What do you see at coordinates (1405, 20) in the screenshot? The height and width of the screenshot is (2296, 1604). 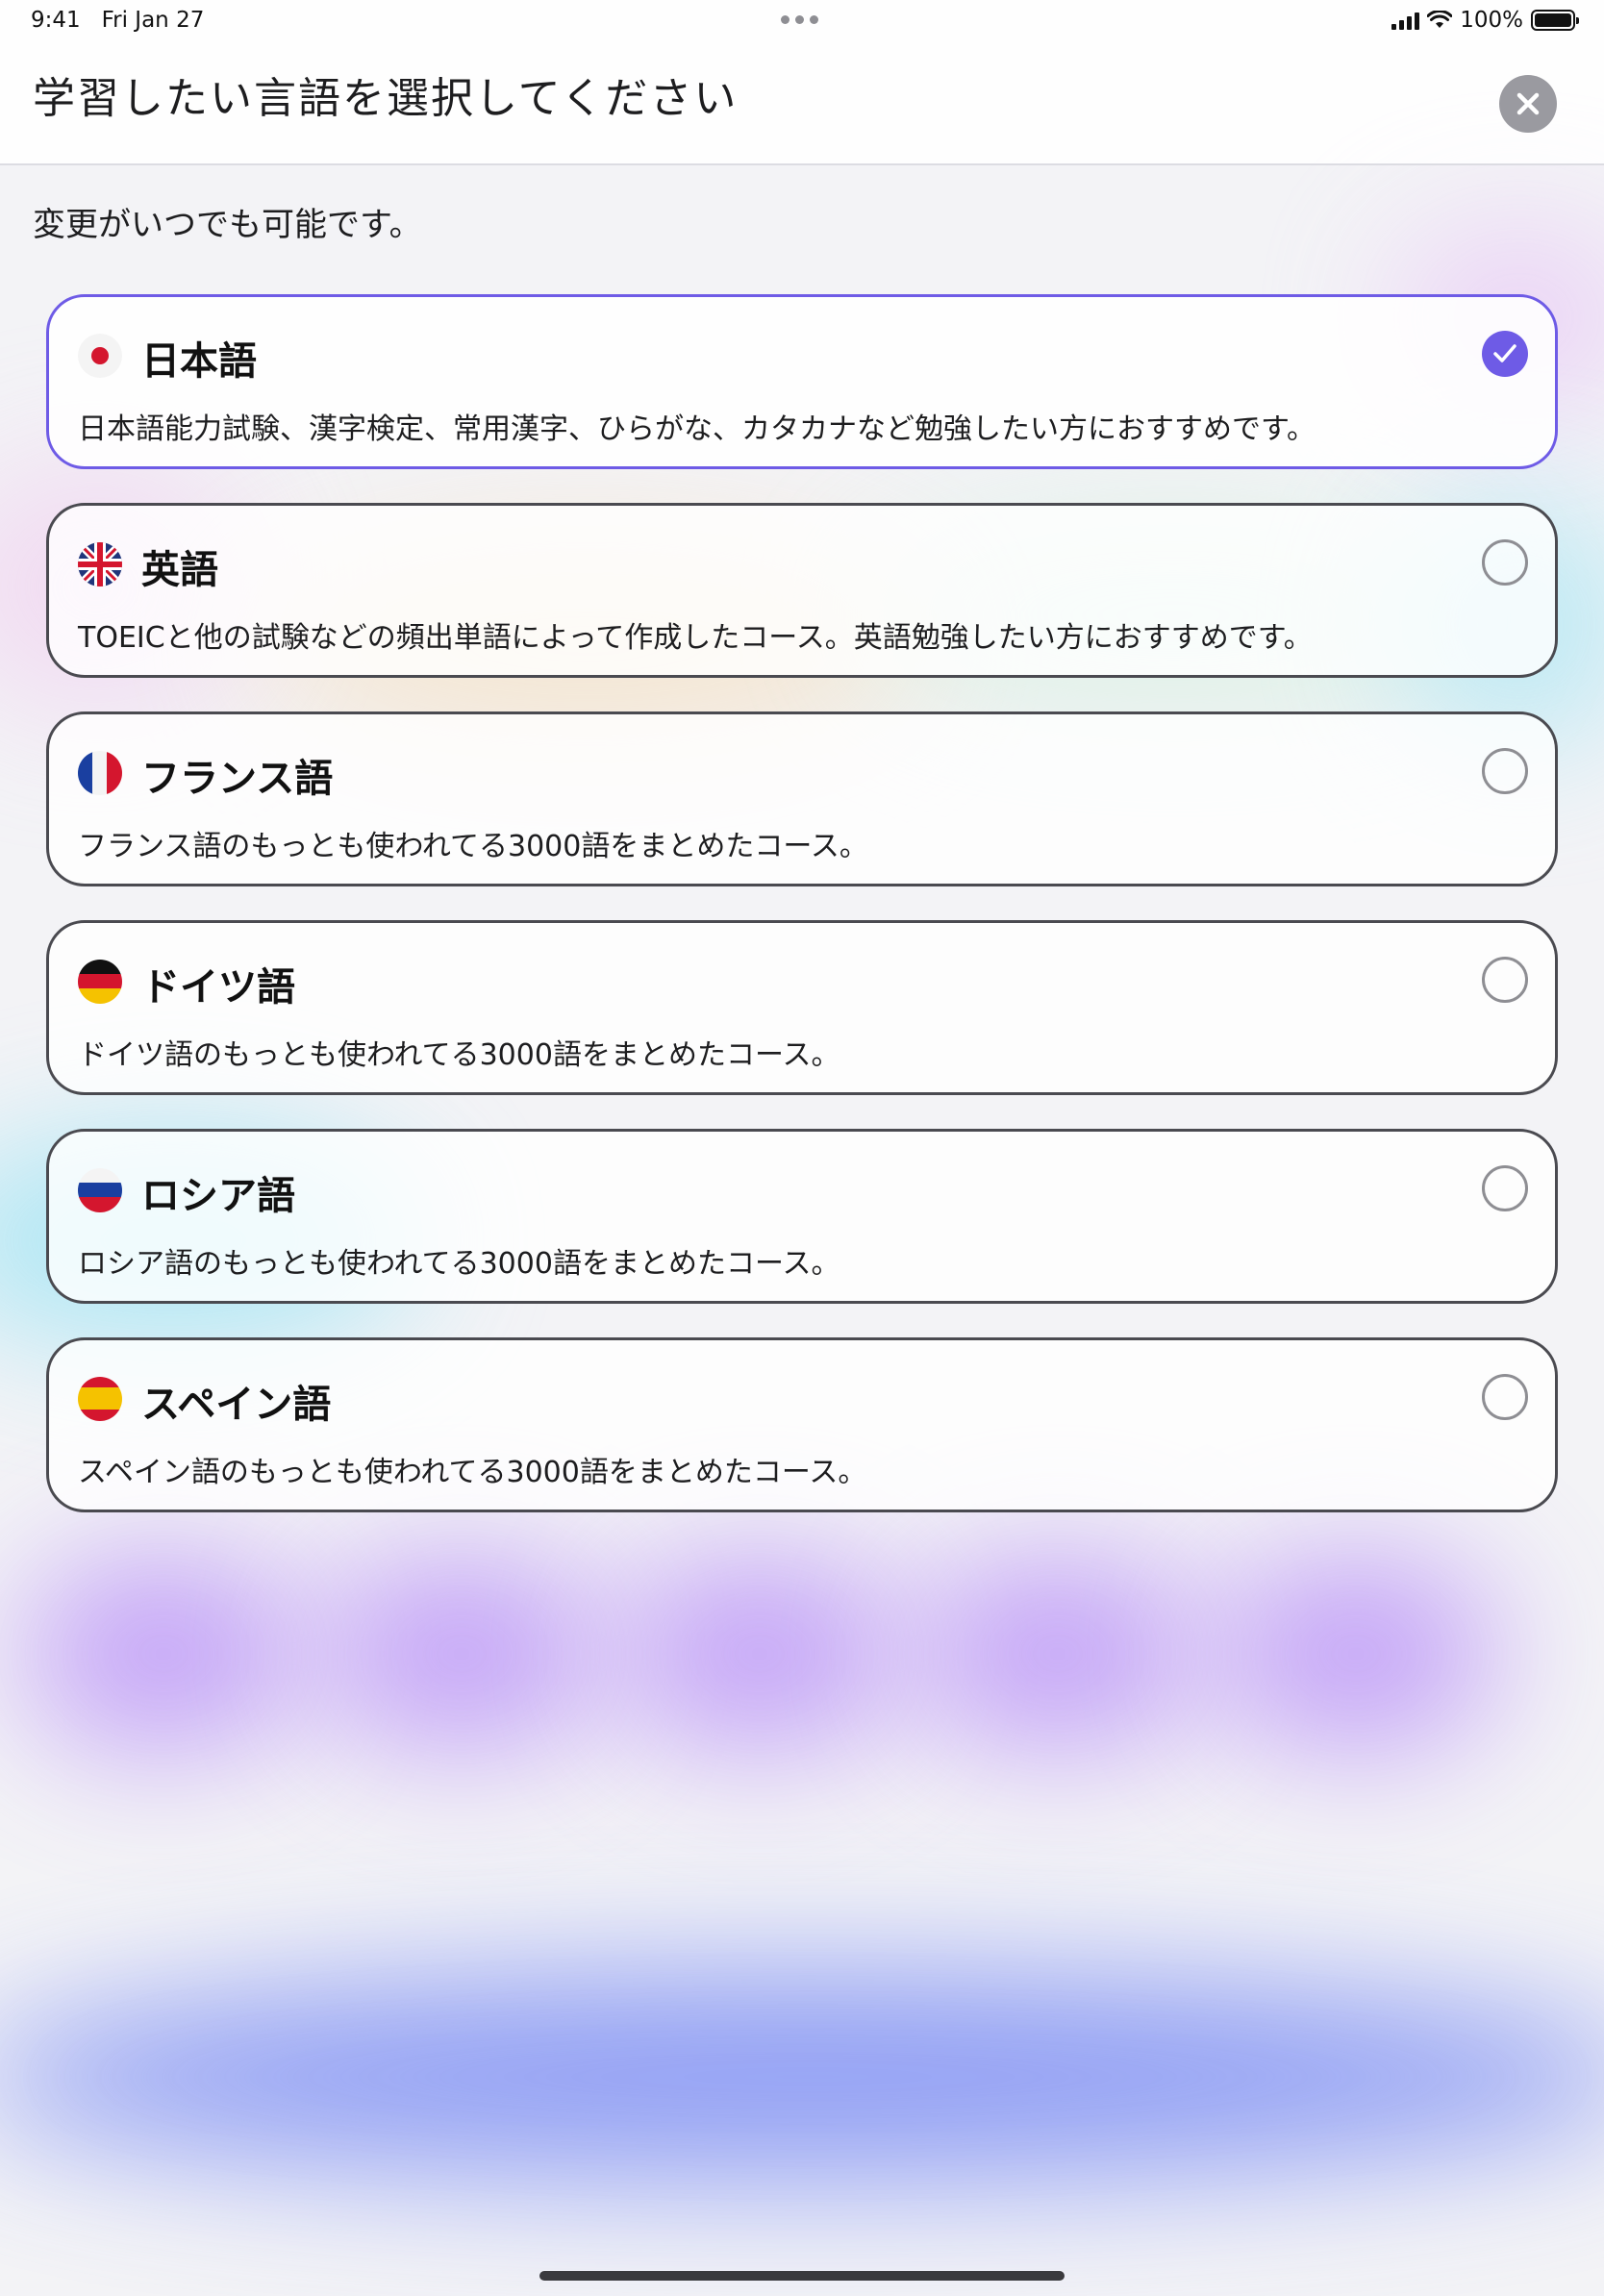 I see `cellular-signal-icon` at bounding box center [1405, 20].